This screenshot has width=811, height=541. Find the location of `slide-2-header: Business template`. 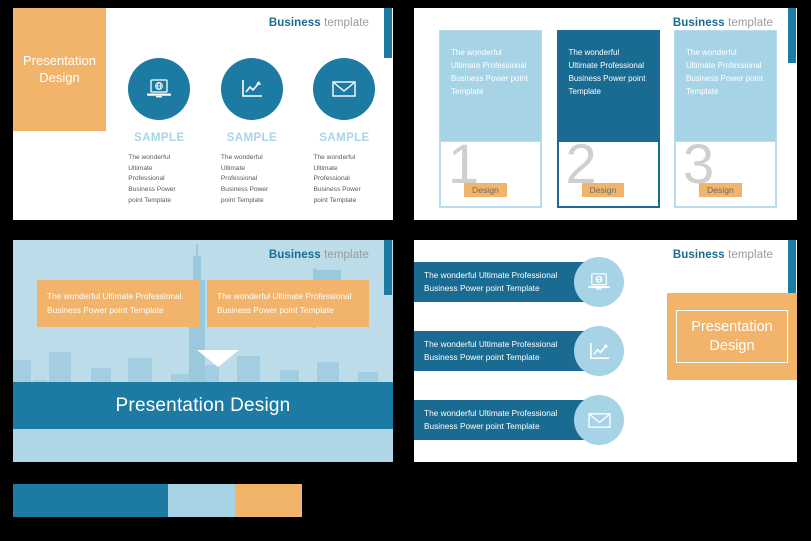

slide-2-header: Business template is located at coordinates (723, 23).